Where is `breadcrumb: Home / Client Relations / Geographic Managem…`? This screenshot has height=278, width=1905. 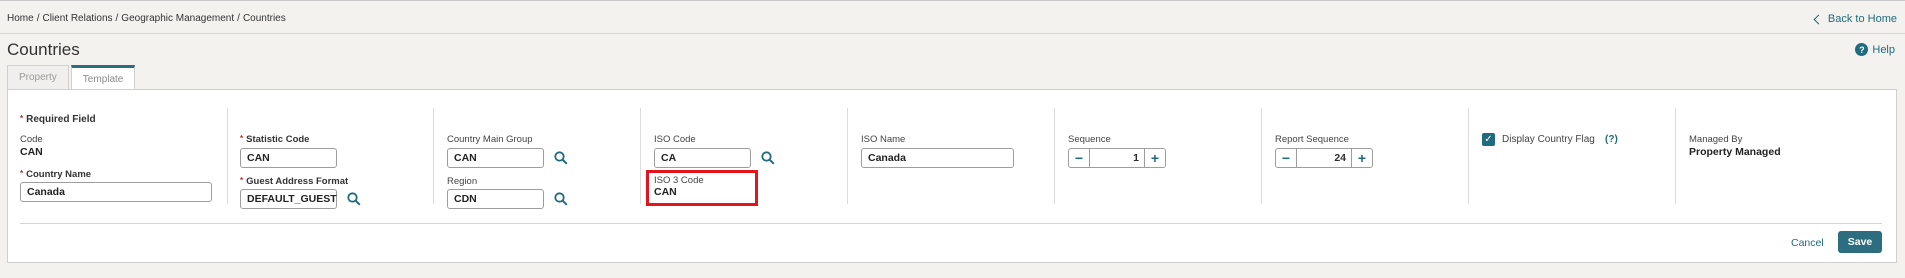 breadcrumb: Home / Client Relations / Geographic Managem… is located at coordinates (146, 18).